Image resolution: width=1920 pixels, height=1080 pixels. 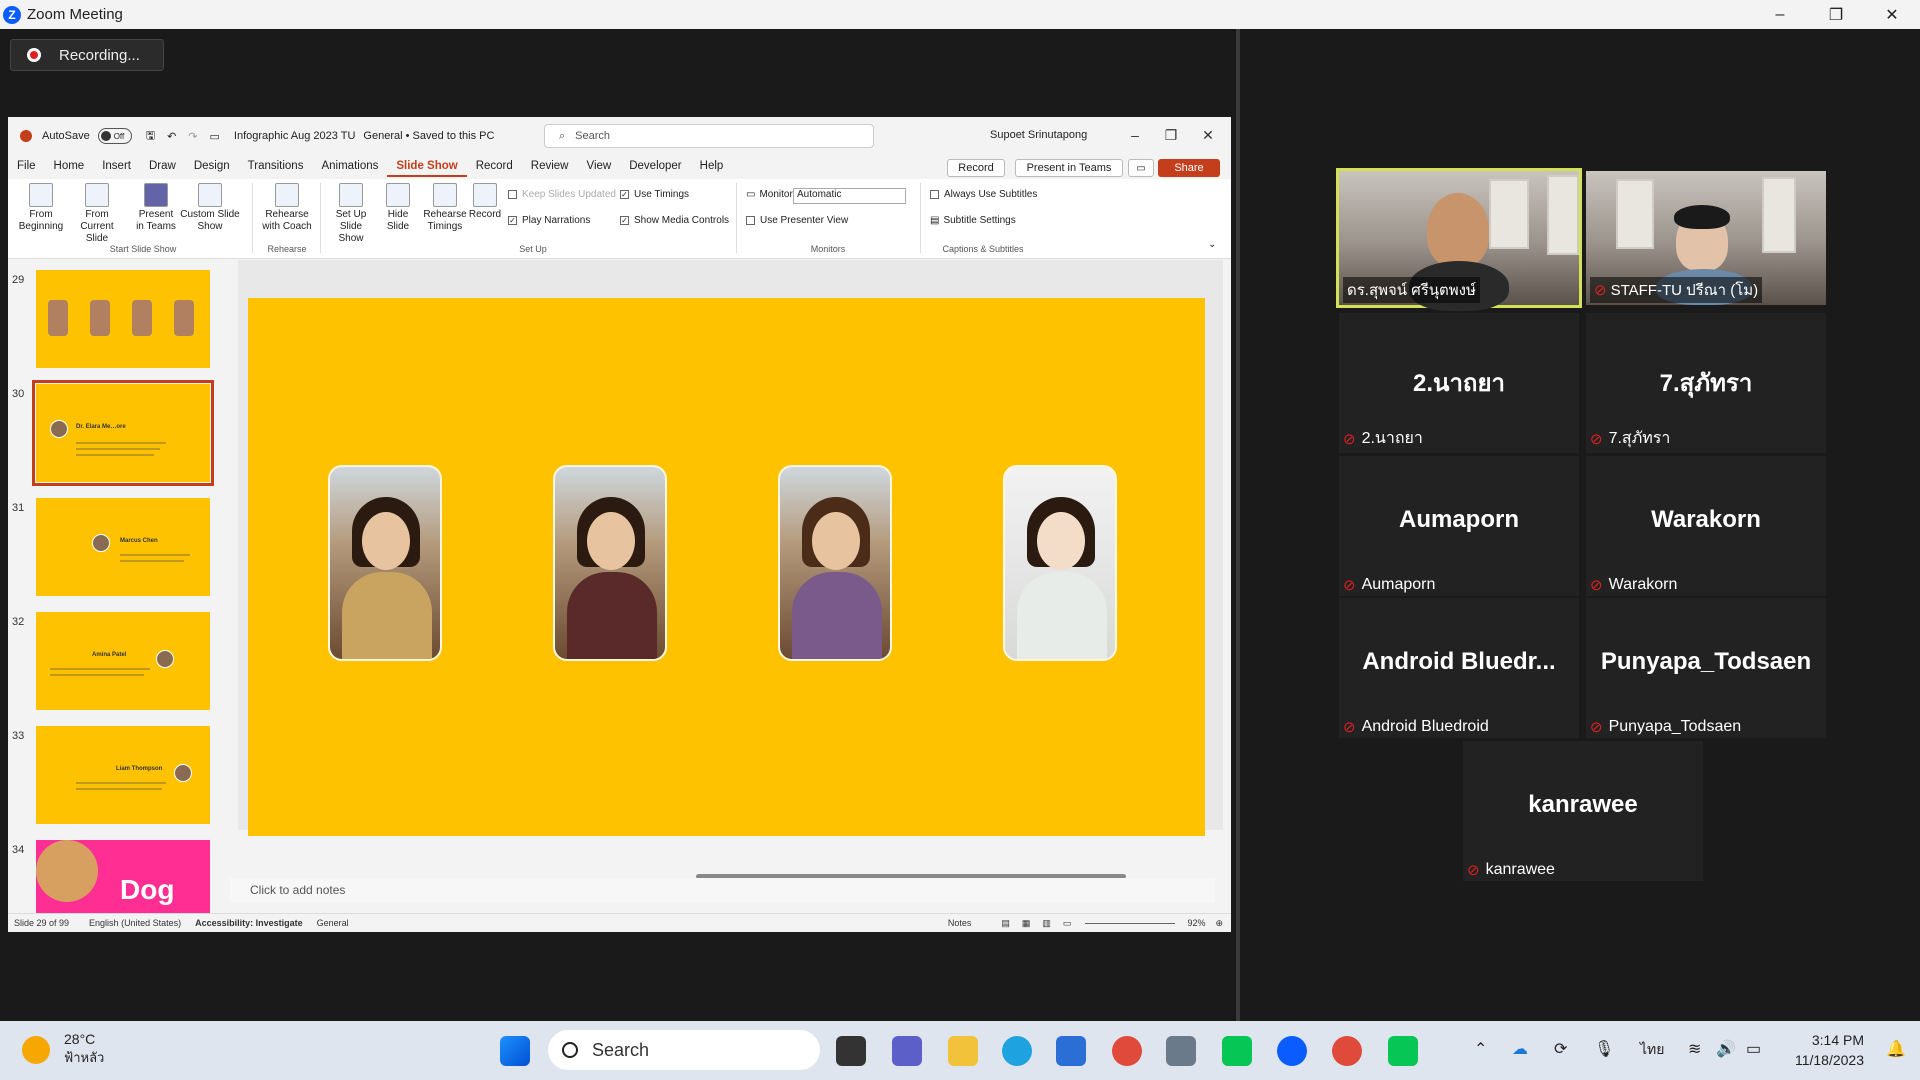 What do you see at coordinates (26, 166) in the screenshot?
I see `menu-file: File` at bounding box center [26, 166].